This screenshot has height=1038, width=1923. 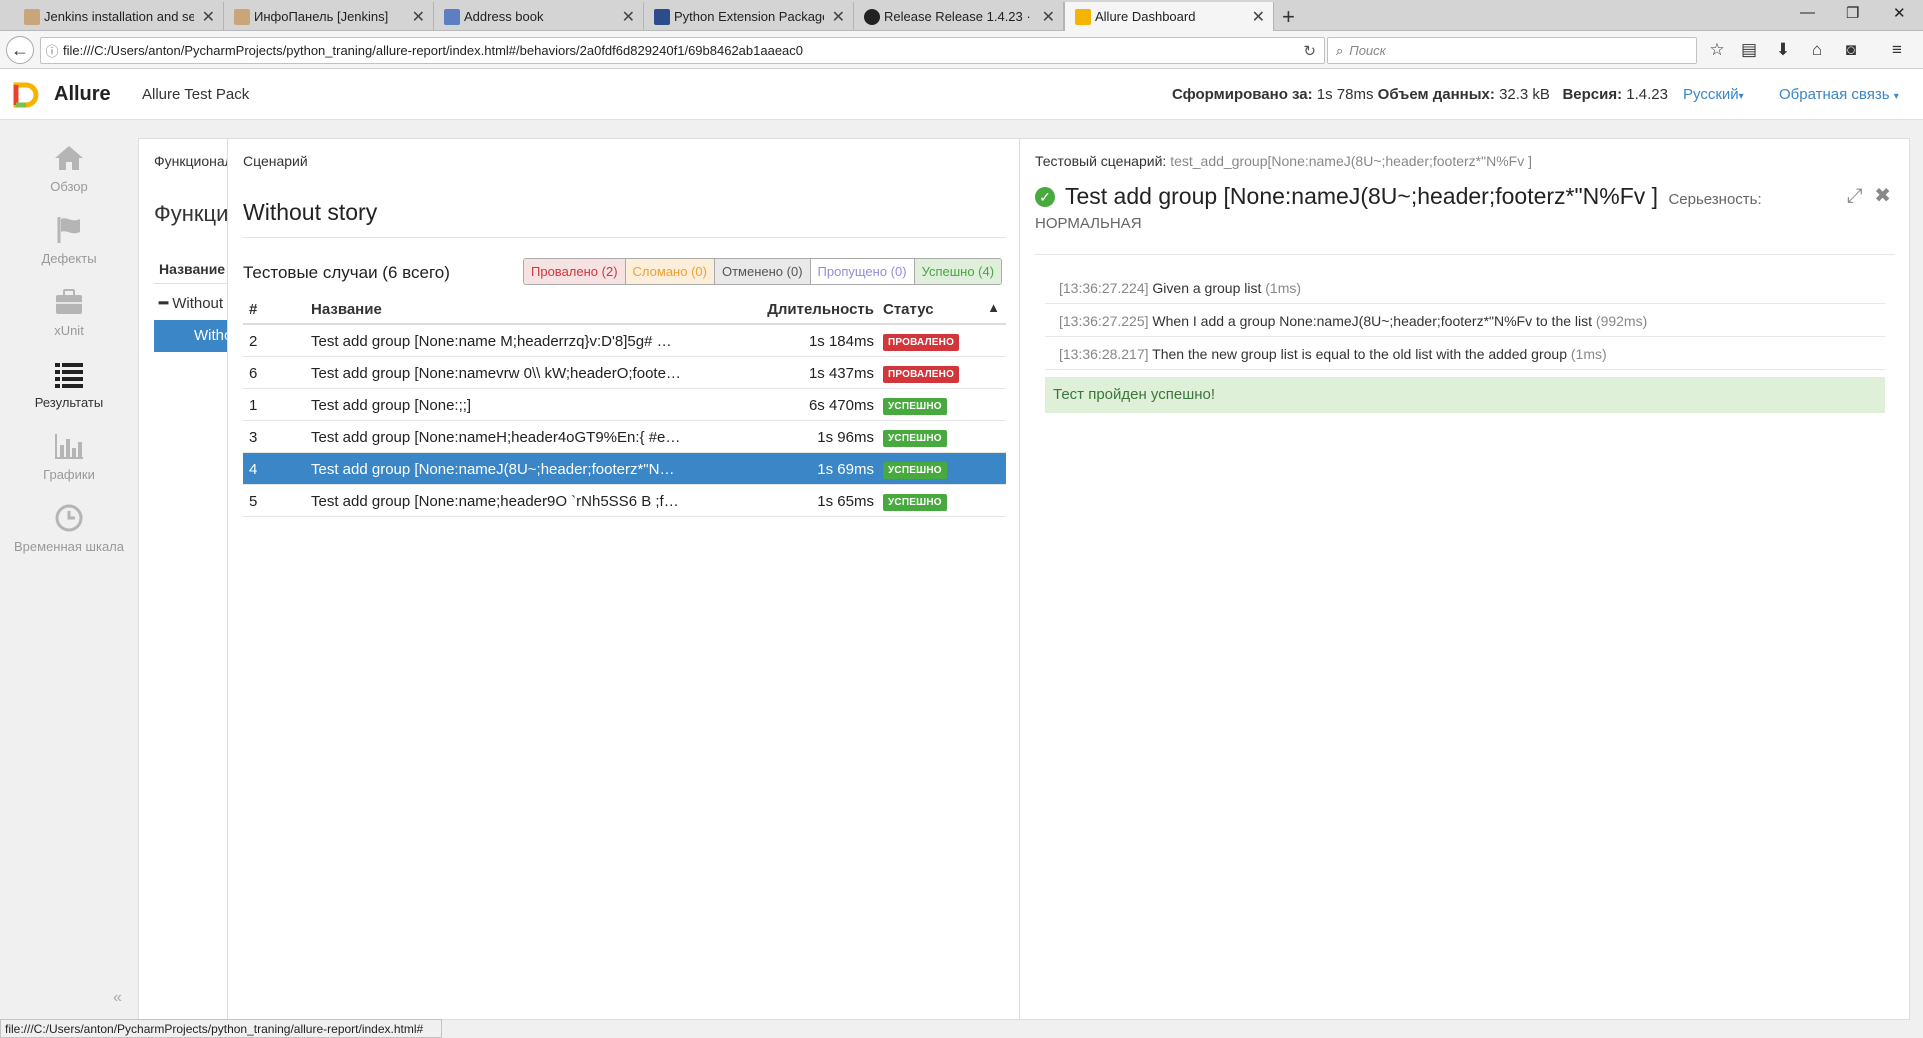 I want to click on allure-favicon-icon, so click(x=1083, y=17).